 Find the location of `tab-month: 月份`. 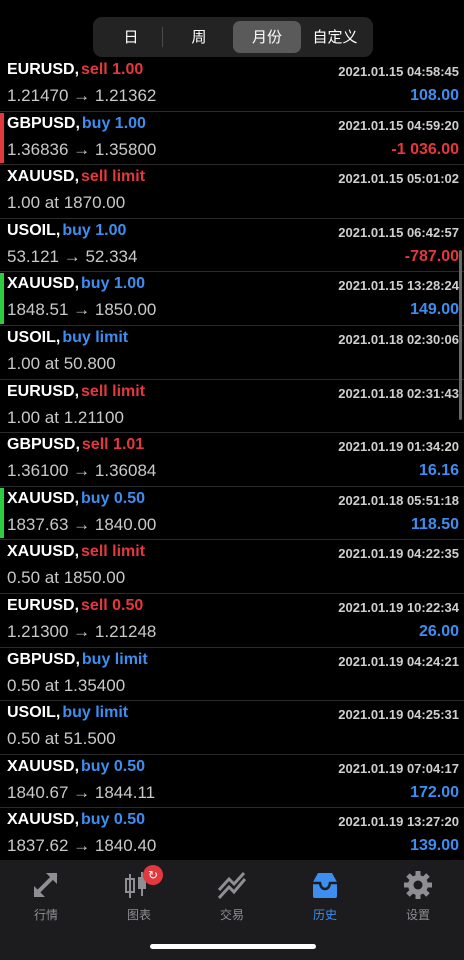

tab-month: 月份 is located at coordinates (267, 37).